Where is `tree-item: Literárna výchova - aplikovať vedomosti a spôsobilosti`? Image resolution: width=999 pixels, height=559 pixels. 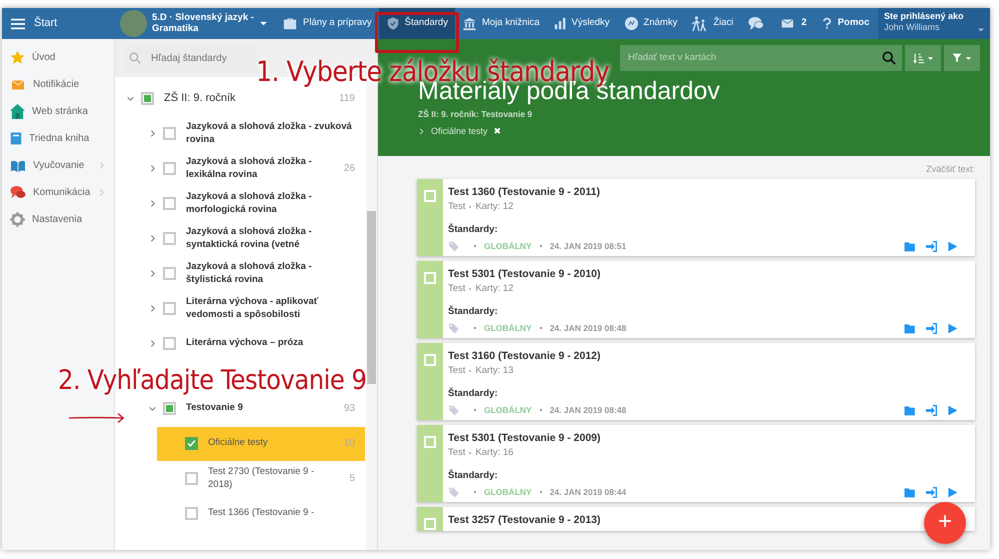 tree-item: Literárna výchova - aplikovať vedomosti a spôsobilosti is located at coordinates (250, 309).